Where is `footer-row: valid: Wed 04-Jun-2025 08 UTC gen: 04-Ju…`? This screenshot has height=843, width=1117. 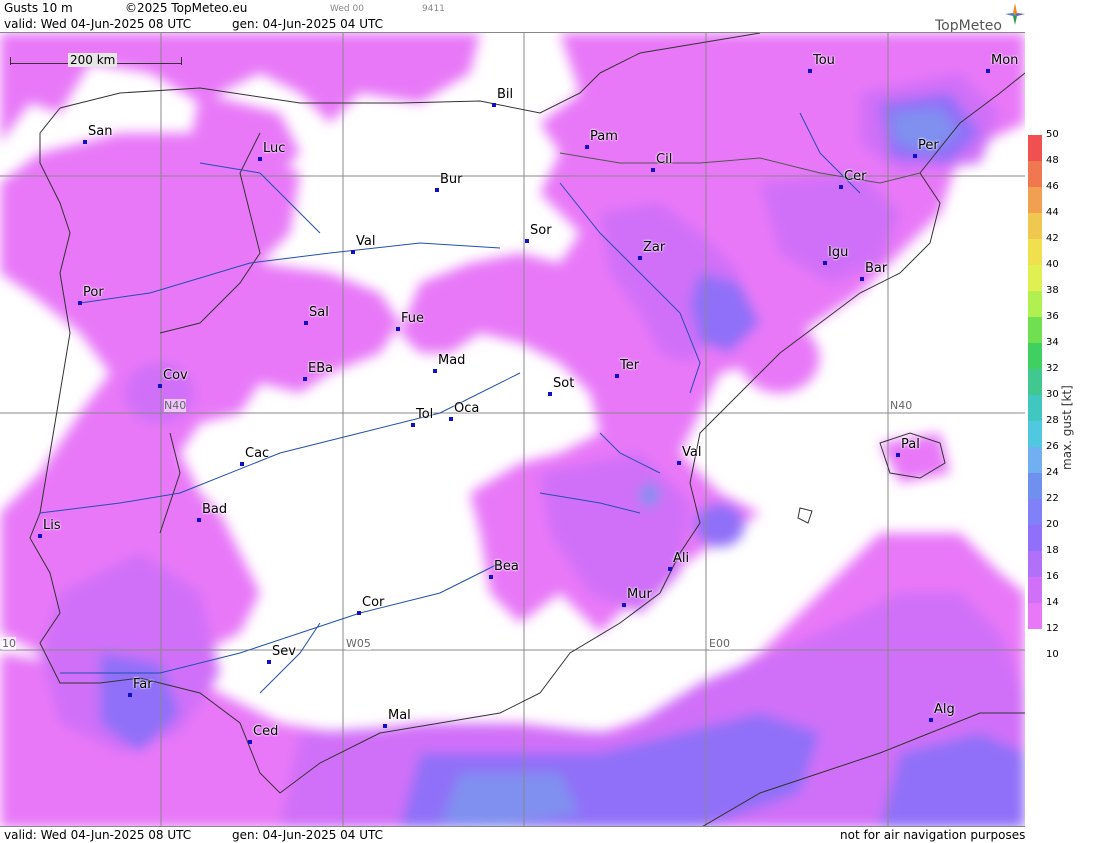 footer-row: valid: Wed 04-Jun-2025 08 UTC gen: 04-Ju… is located at coordinates (512, 835).